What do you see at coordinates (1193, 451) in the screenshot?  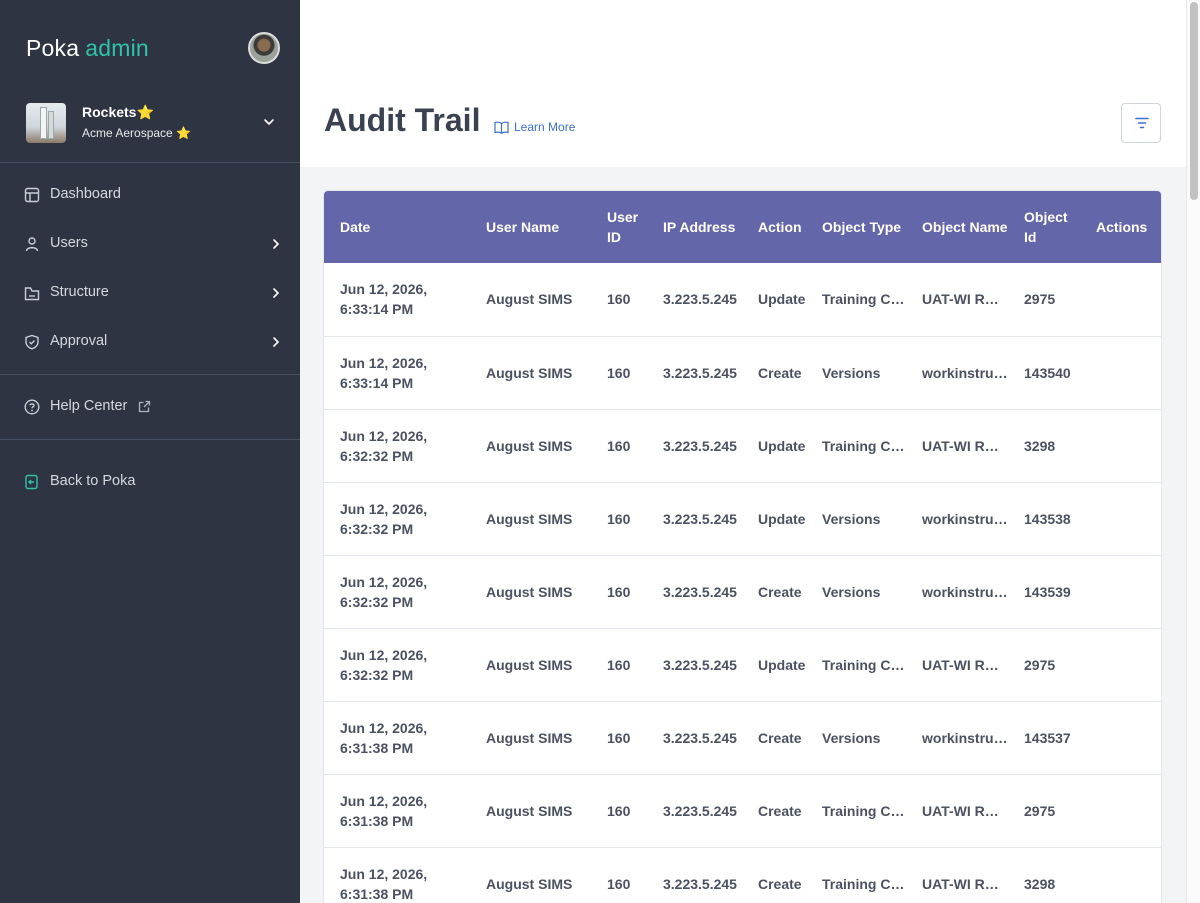 I see `vertical-scrollbar` at bounding box center [1193, 451].